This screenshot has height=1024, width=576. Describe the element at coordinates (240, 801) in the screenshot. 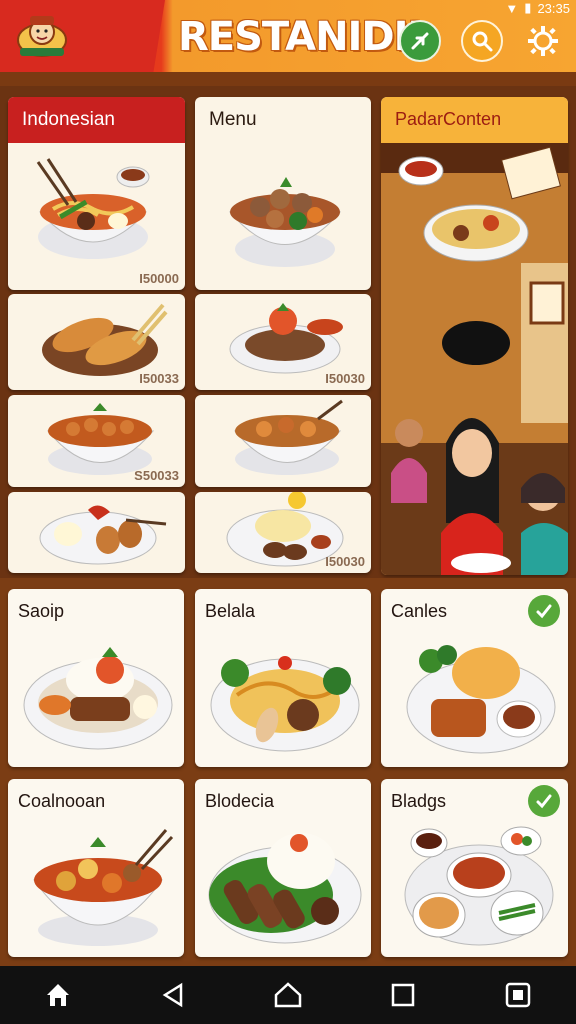

I see `dish-title: Blodecia` at that location.